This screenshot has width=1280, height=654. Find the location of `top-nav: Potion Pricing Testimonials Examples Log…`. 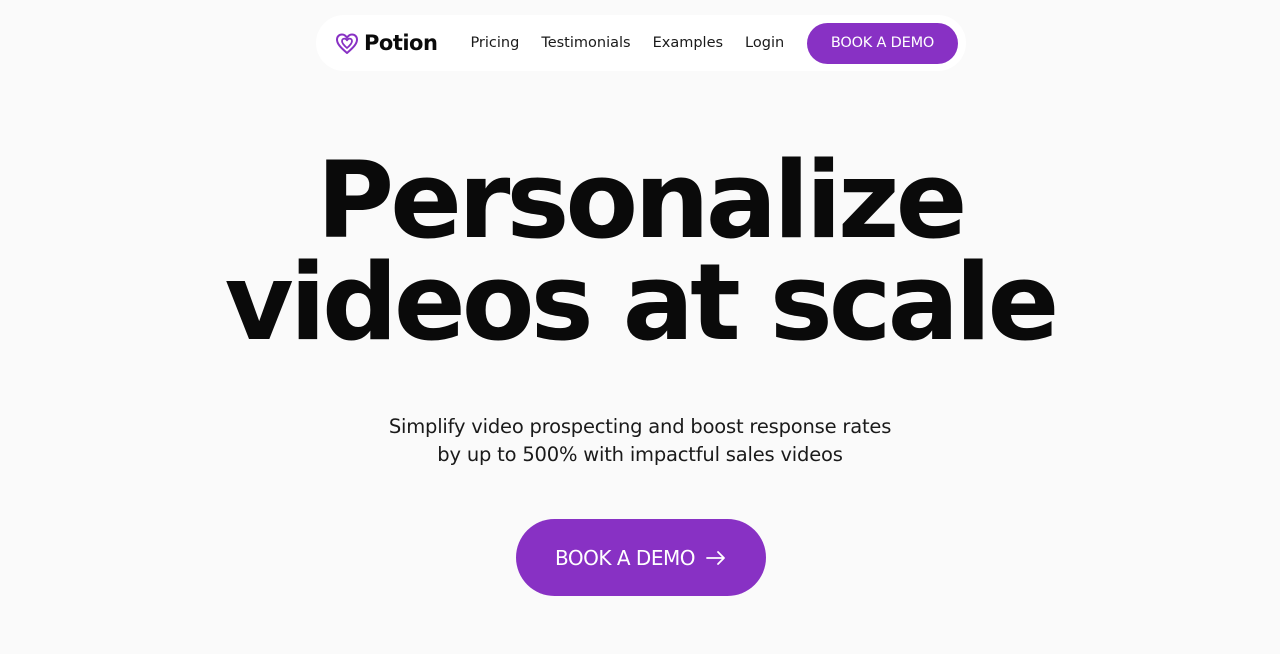

top-nav: Potion Pricing Testimonials Examples Log… is located at coordinates (641, 43).